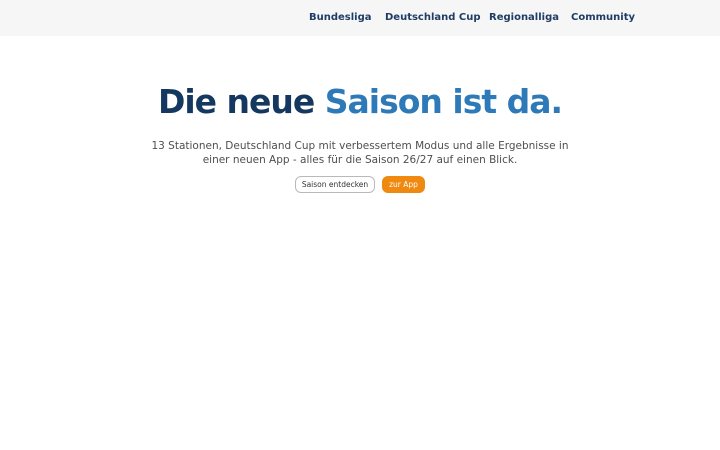 The image size is (720, 450). What do you see at coordinates (340, 17) in the screenshot?
I see `nav-item-bundesliga: Bundesliga` at bounding box center [340, 17].